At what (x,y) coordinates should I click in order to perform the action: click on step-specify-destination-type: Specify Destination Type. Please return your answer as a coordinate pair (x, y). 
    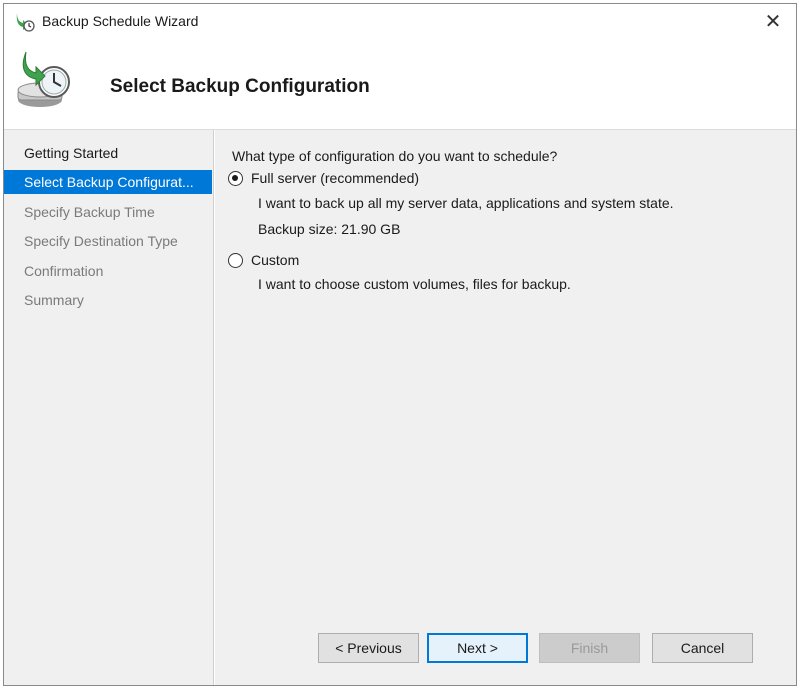
    Looking at the image, I should click on (108, 241).